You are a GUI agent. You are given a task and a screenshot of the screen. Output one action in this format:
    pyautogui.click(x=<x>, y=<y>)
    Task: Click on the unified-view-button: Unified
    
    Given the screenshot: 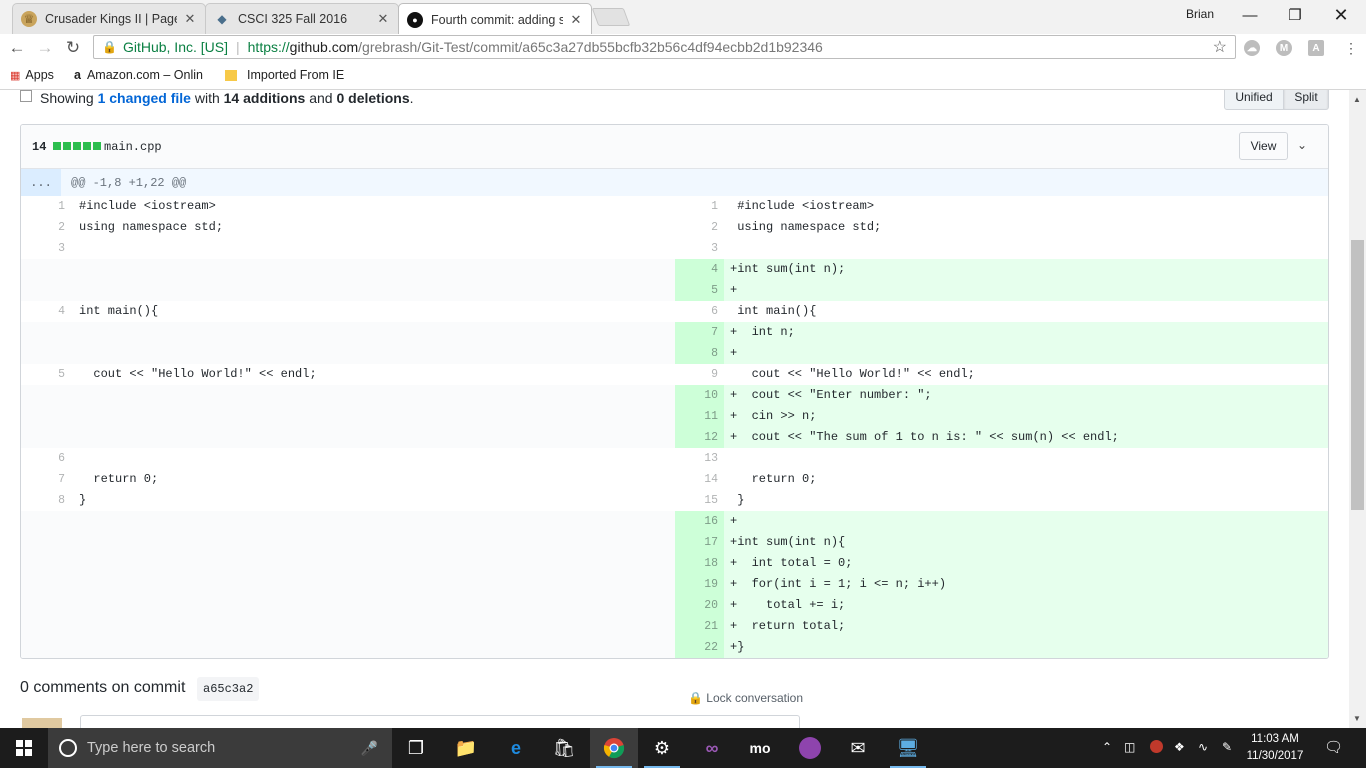 What is the action you would take?
    pyautogui.click(x=1254, y=100)
    